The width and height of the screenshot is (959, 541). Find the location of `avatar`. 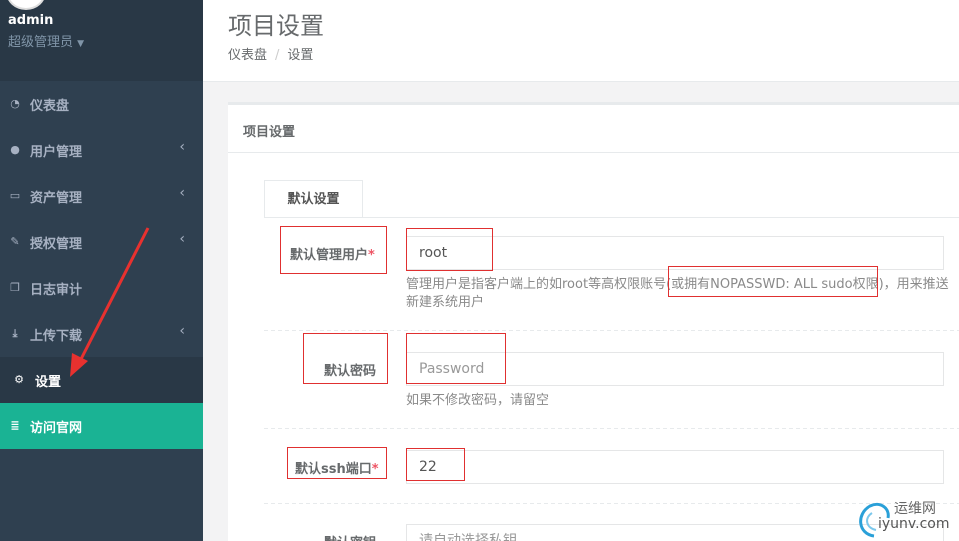

avatar is located at coordinates (26, 5).